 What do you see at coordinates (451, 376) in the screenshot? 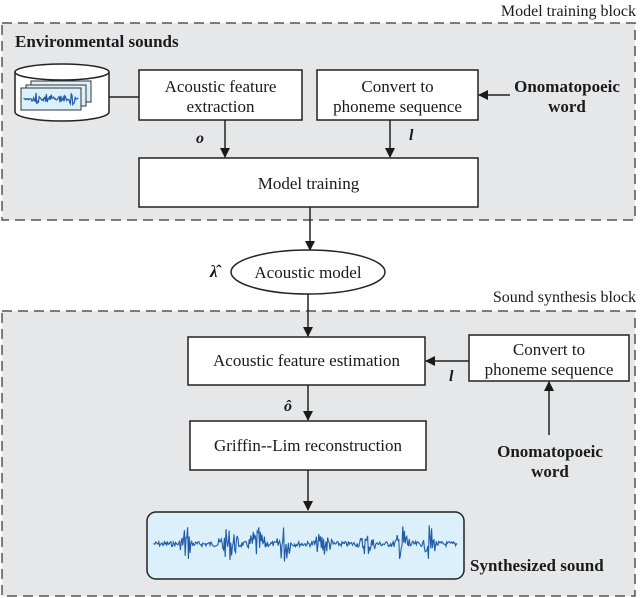
I see `synth-label-l: l` at bounding box center [451, 376].